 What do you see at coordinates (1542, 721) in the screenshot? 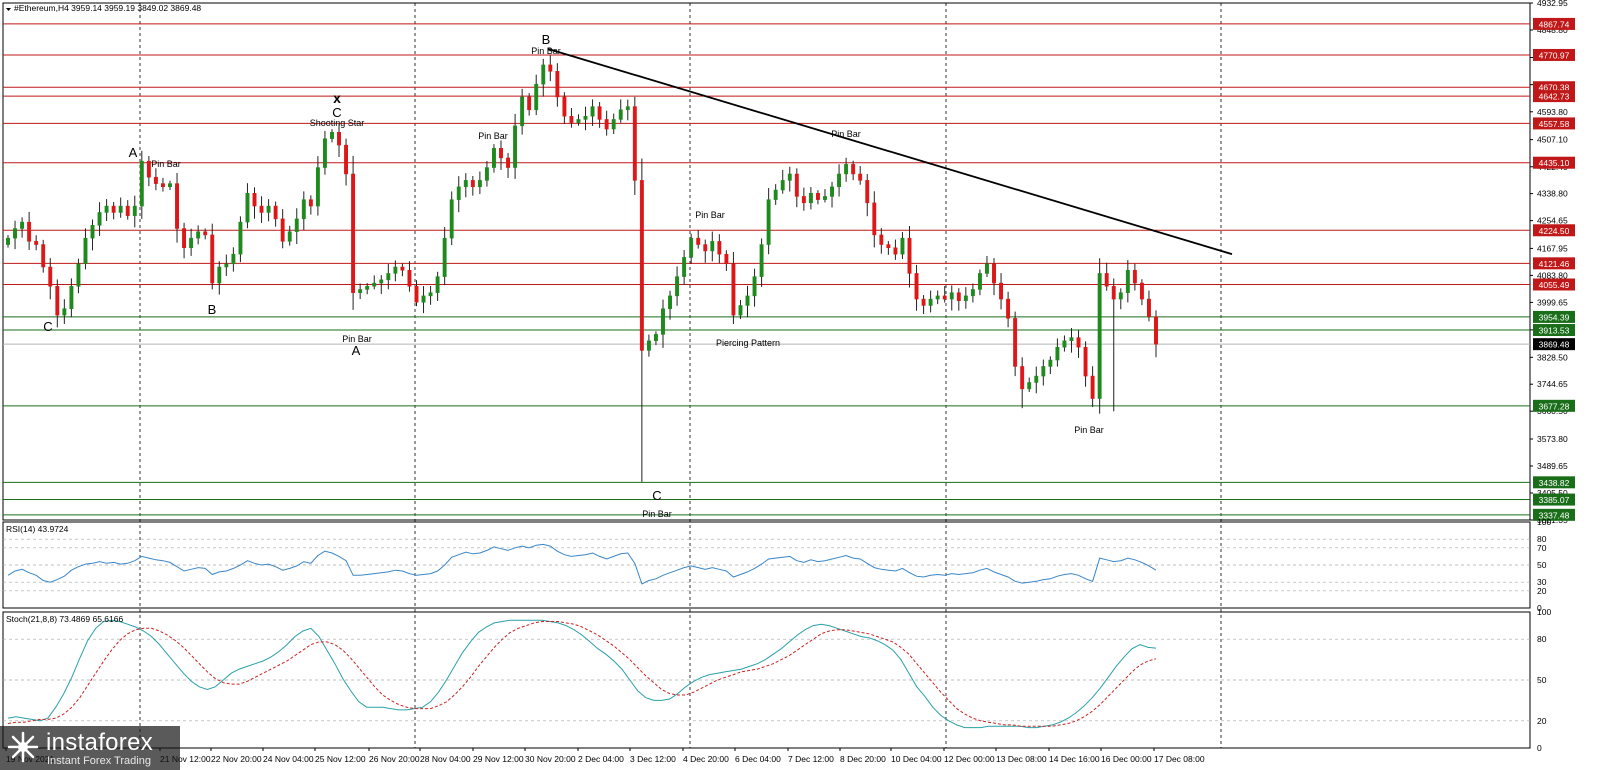
I see `stoch-axis-label: 20` at bounding box center [1542, 721].